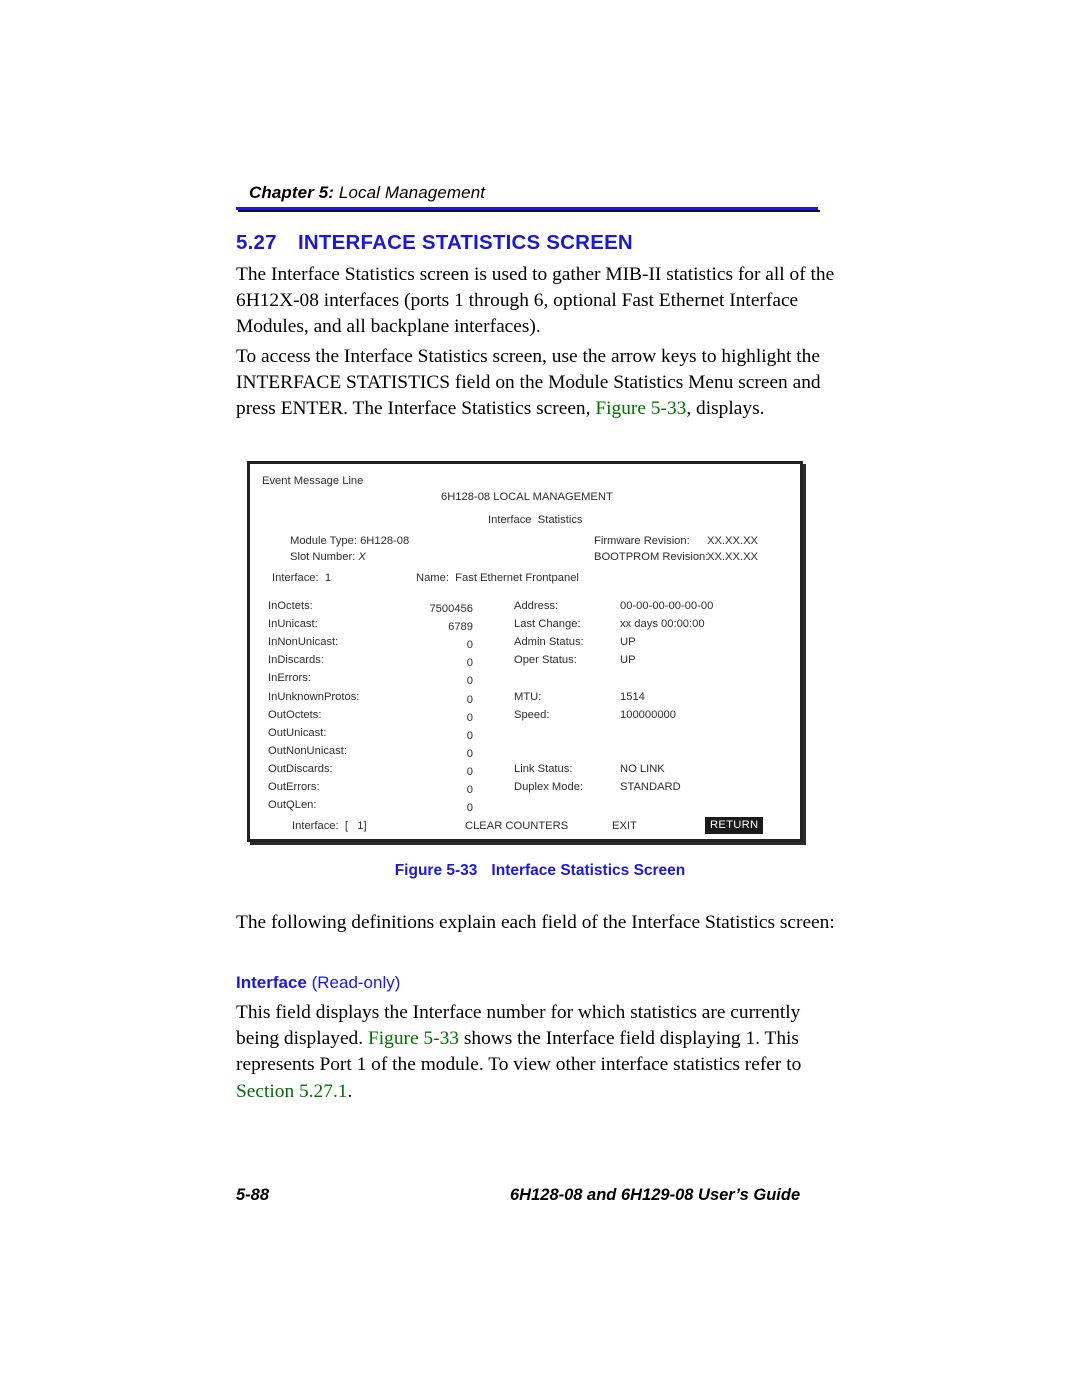 This screenshot has height=1397, width=1080. I want to click on stat-label: InOctets:, so click(290, 606).